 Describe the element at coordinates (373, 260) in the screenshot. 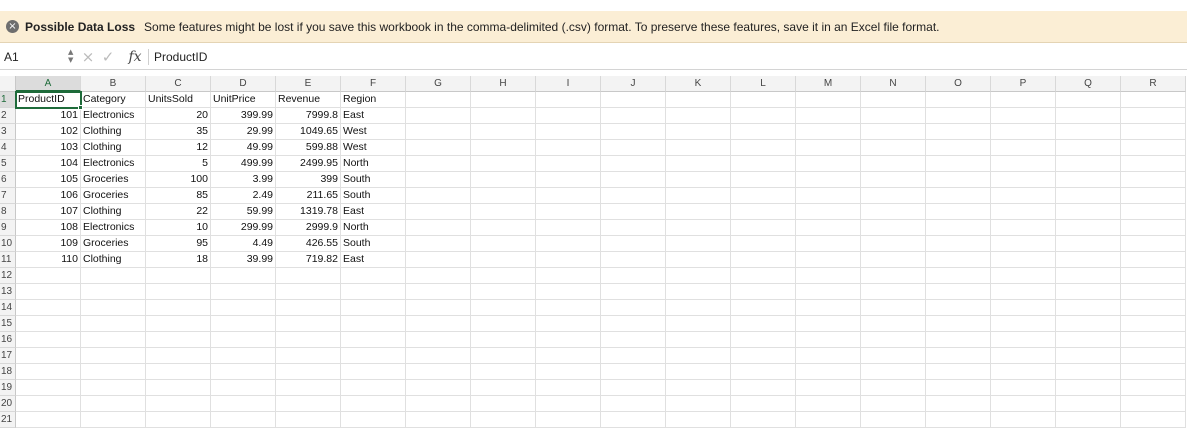

I see `cell: East` at that location.